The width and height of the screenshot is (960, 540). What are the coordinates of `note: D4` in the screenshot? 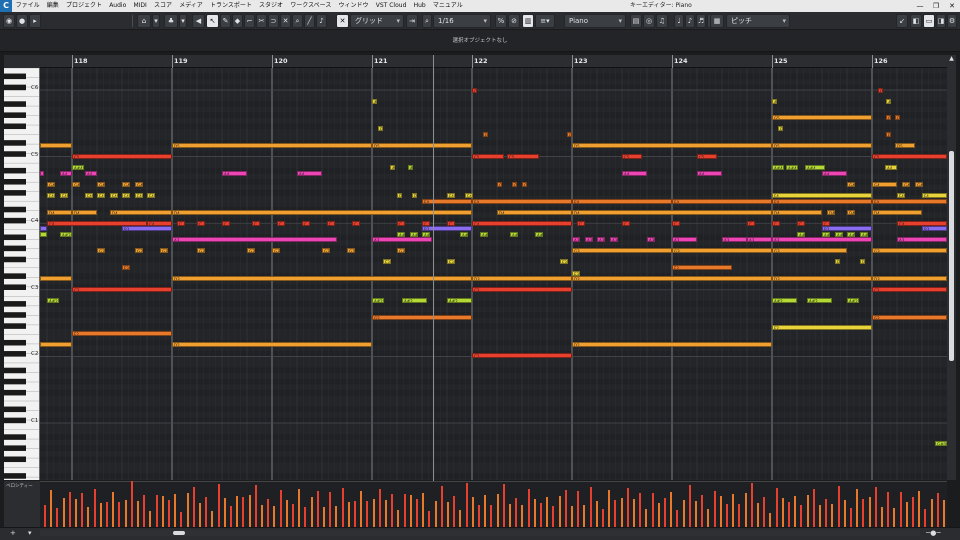 It's located at (797, 212).